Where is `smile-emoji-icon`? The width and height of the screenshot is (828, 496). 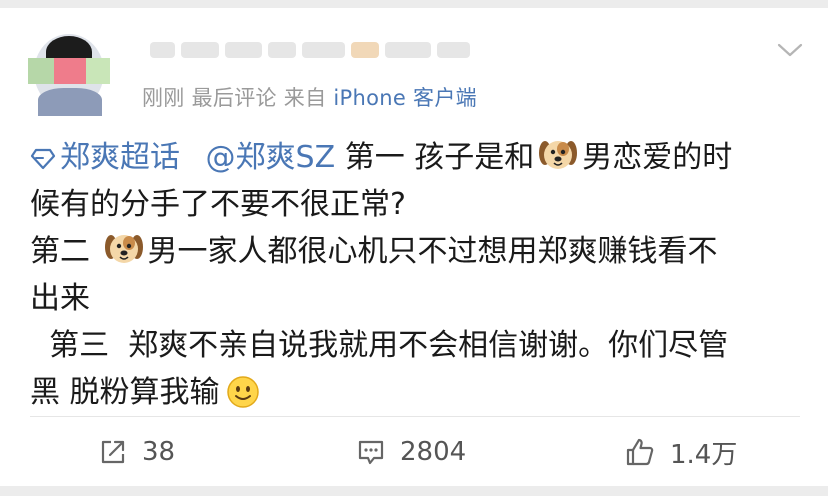
smile-emoji-icon is located at coordinates (242, 392).